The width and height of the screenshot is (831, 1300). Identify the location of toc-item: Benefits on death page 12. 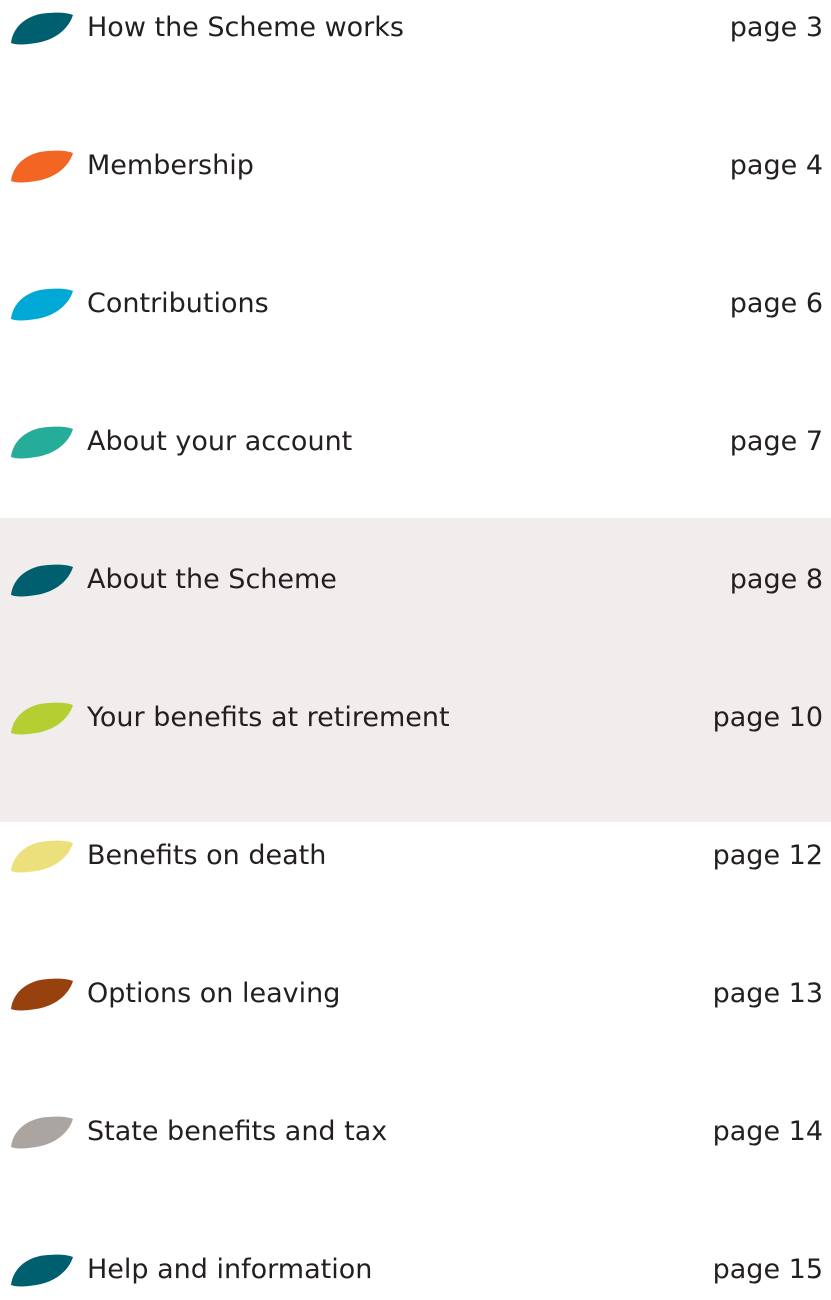
(415, 856).